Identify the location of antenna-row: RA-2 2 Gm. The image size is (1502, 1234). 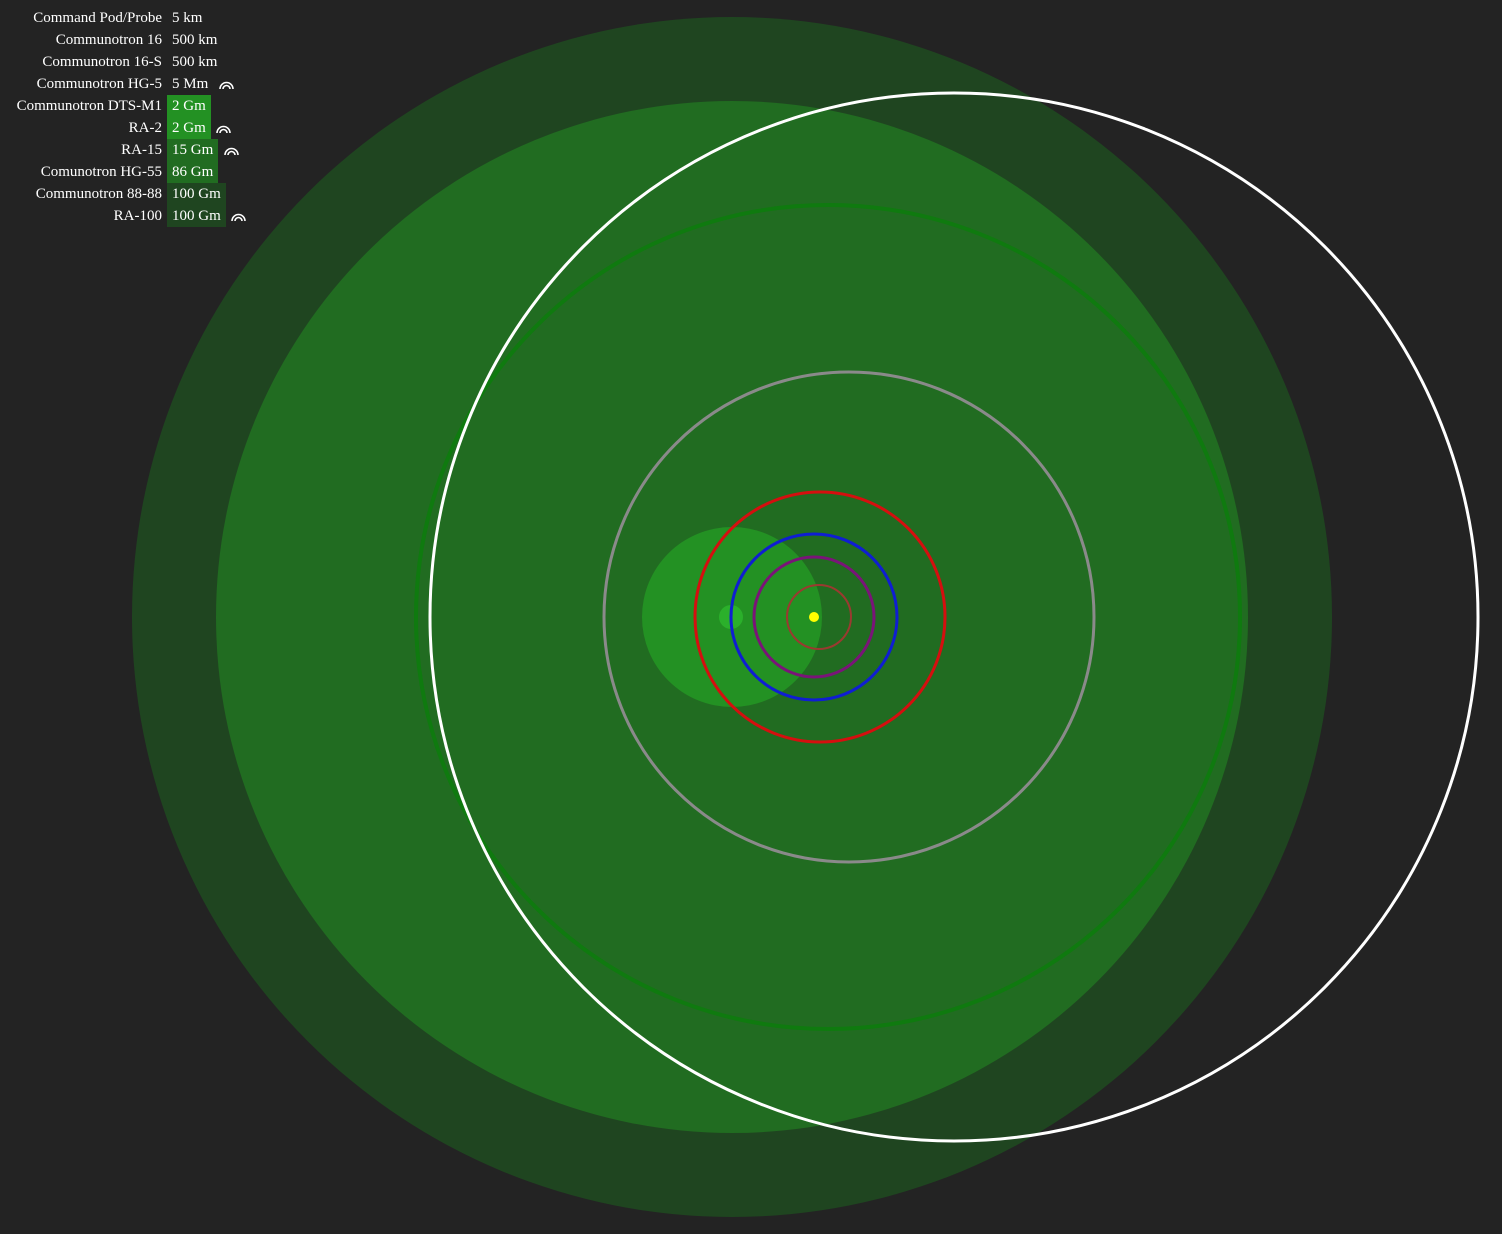
(124, 128).